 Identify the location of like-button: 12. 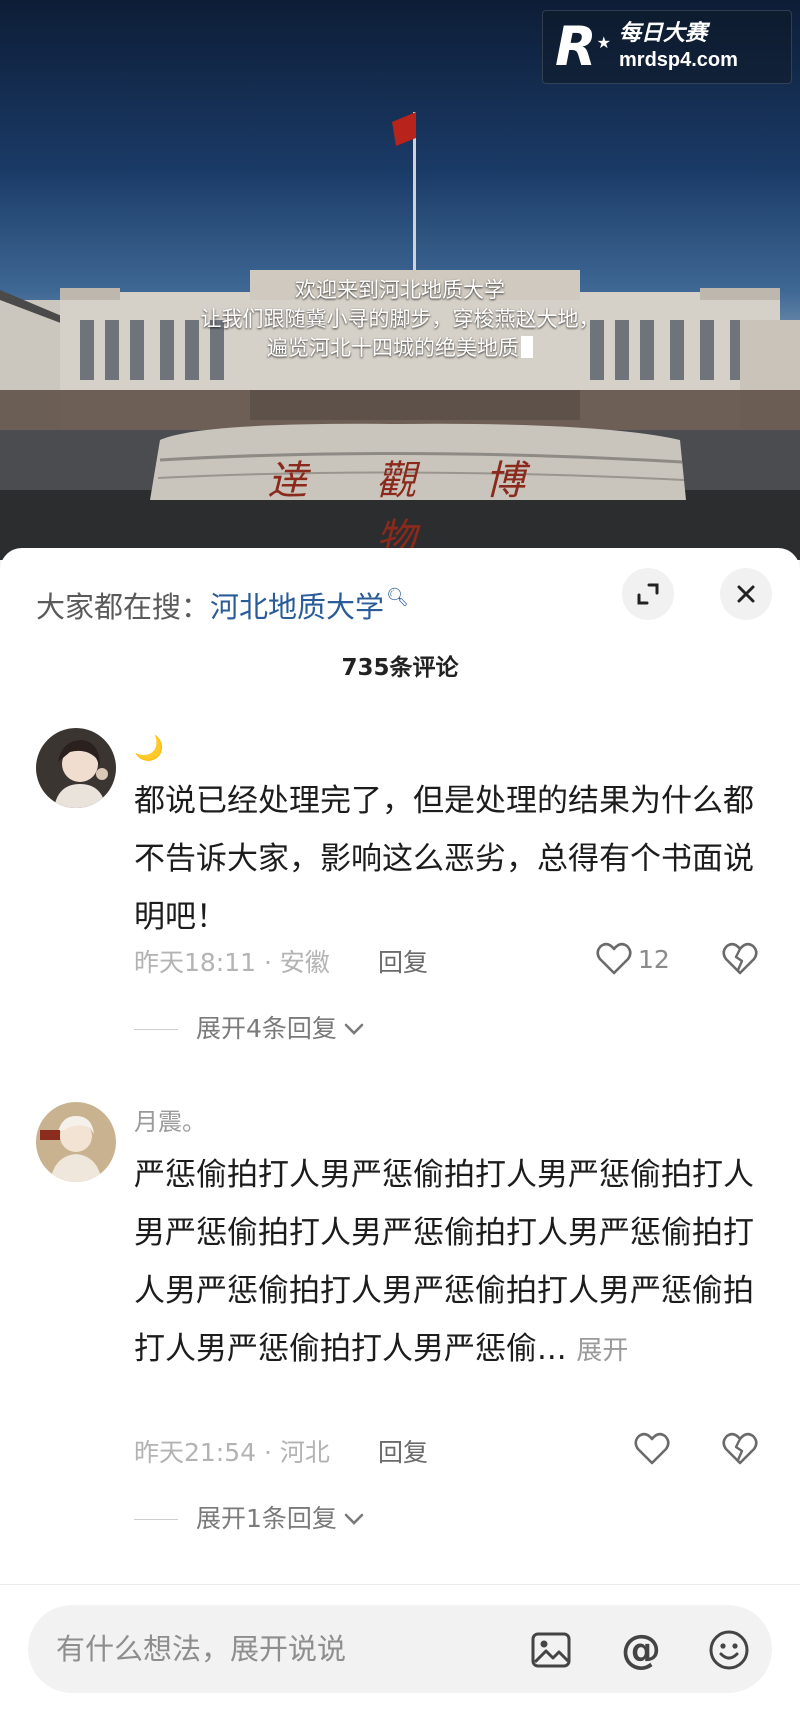
(633, 959).